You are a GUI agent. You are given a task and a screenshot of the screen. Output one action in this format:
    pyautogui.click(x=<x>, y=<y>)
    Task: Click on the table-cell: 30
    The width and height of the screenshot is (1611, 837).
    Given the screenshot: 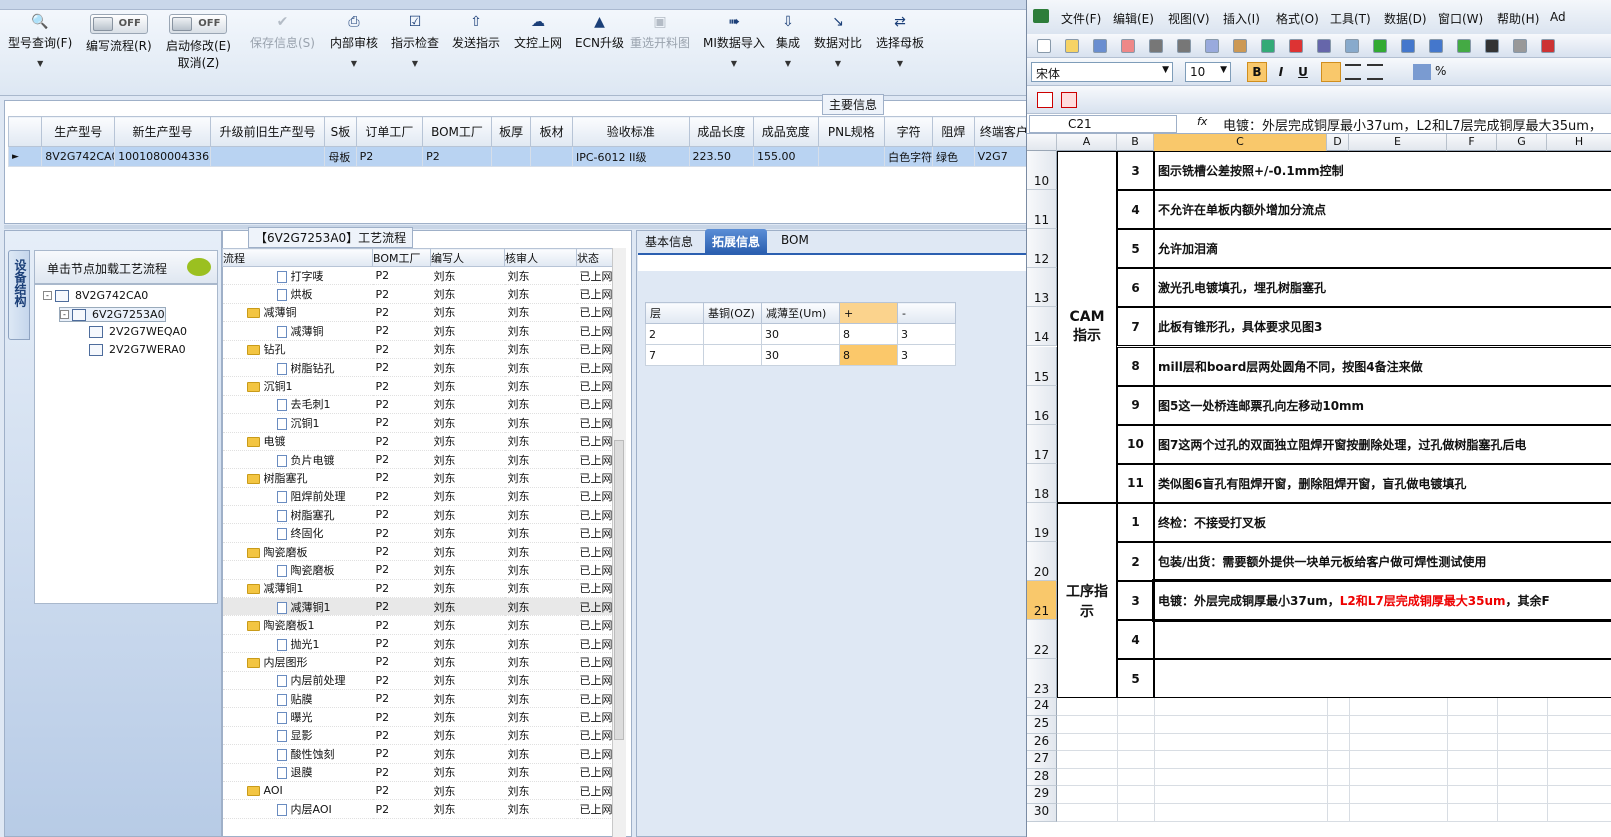 What is the action you would take?
    pyautogui.click(x=800, y=334)
    